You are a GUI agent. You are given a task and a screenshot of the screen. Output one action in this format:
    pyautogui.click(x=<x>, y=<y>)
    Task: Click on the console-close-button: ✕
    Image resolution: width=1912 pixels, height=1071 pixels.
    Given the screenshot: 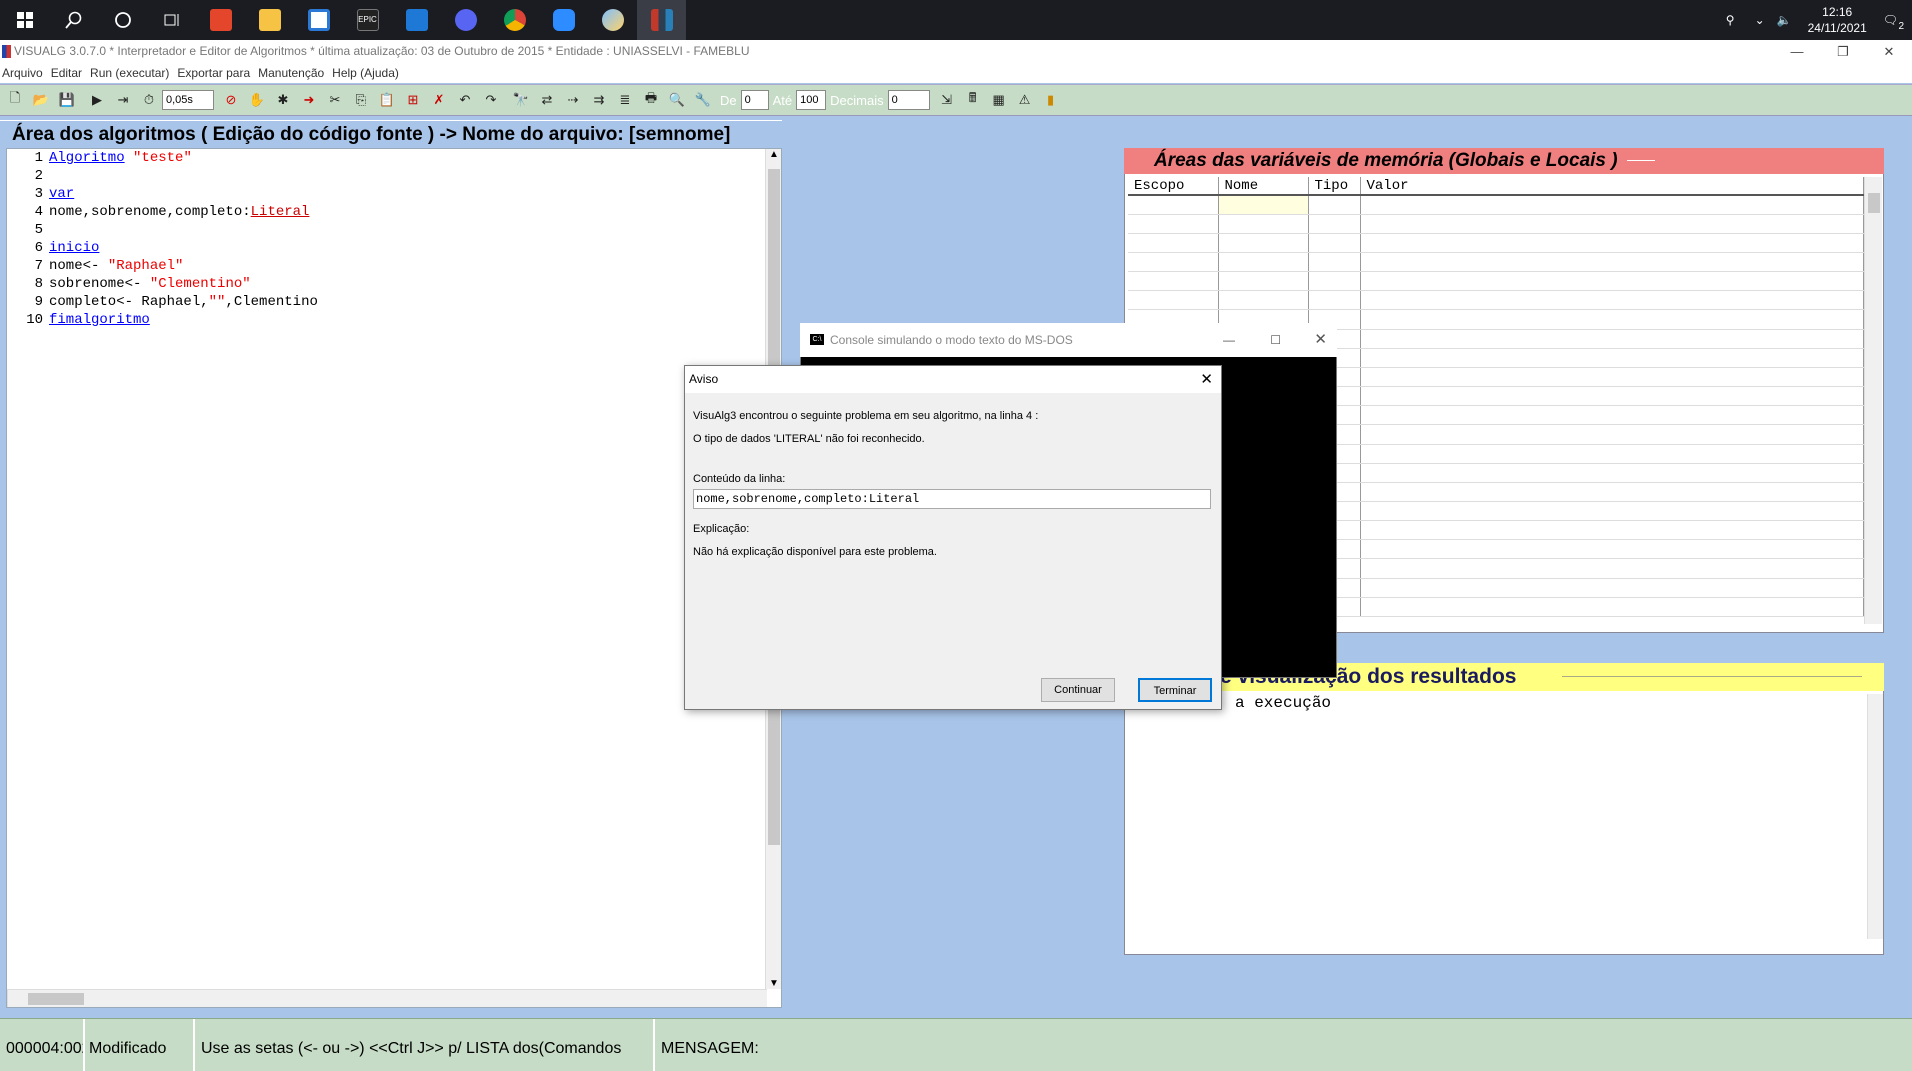 What is the action you would take?
    pyautogui.click(x=1320, y=340)
    